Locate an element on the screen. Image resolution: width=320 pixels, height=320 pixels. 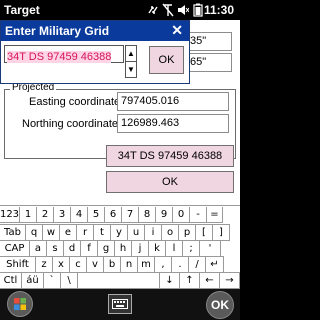
easting-label: Easting coordinate: is located at coordinates (76, 102).